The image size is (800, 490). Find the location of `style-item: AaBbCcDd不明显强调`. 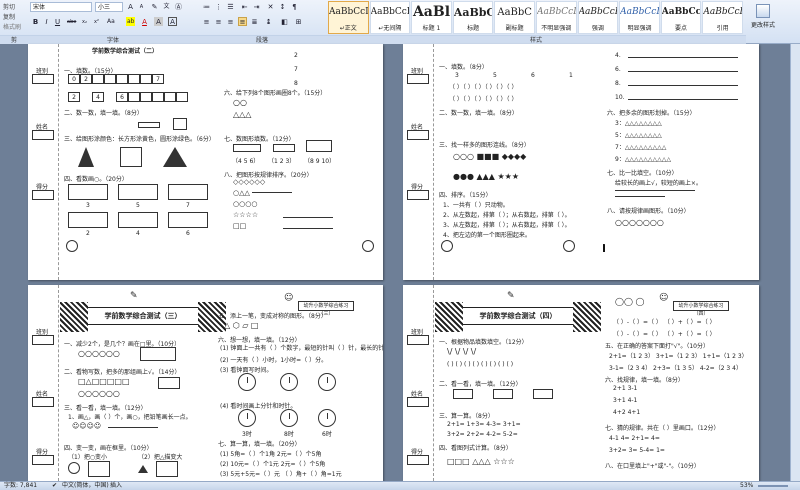

style-item: AaBbCcDd不明显强调 is located at coordinates (556, 17).